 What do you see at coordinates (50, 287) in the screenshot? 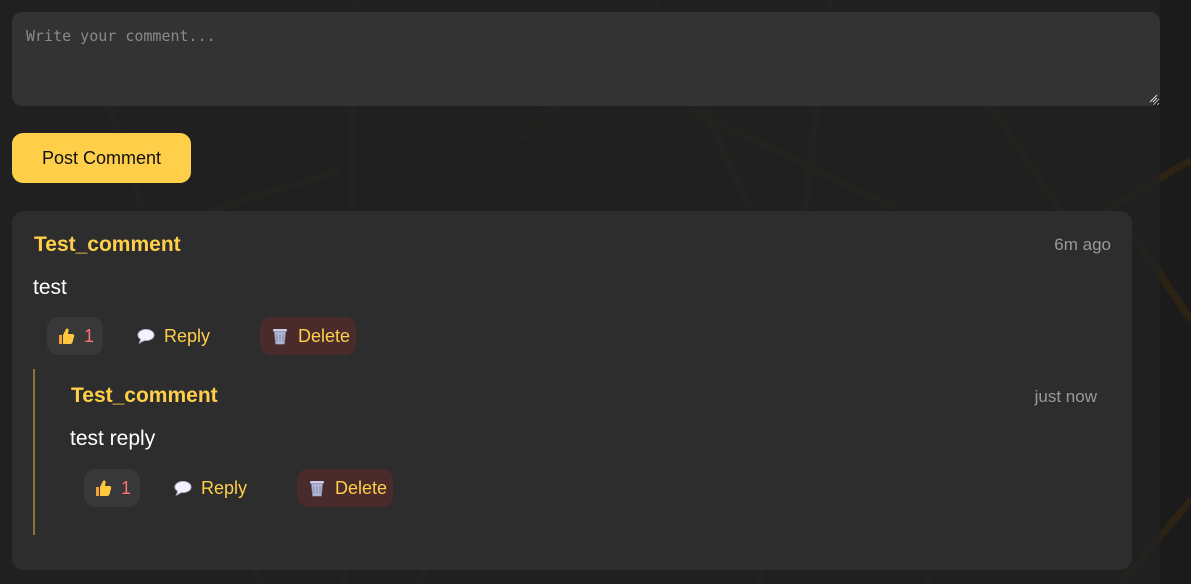
I see `comment-text: test` at bounding box center [50, 287].